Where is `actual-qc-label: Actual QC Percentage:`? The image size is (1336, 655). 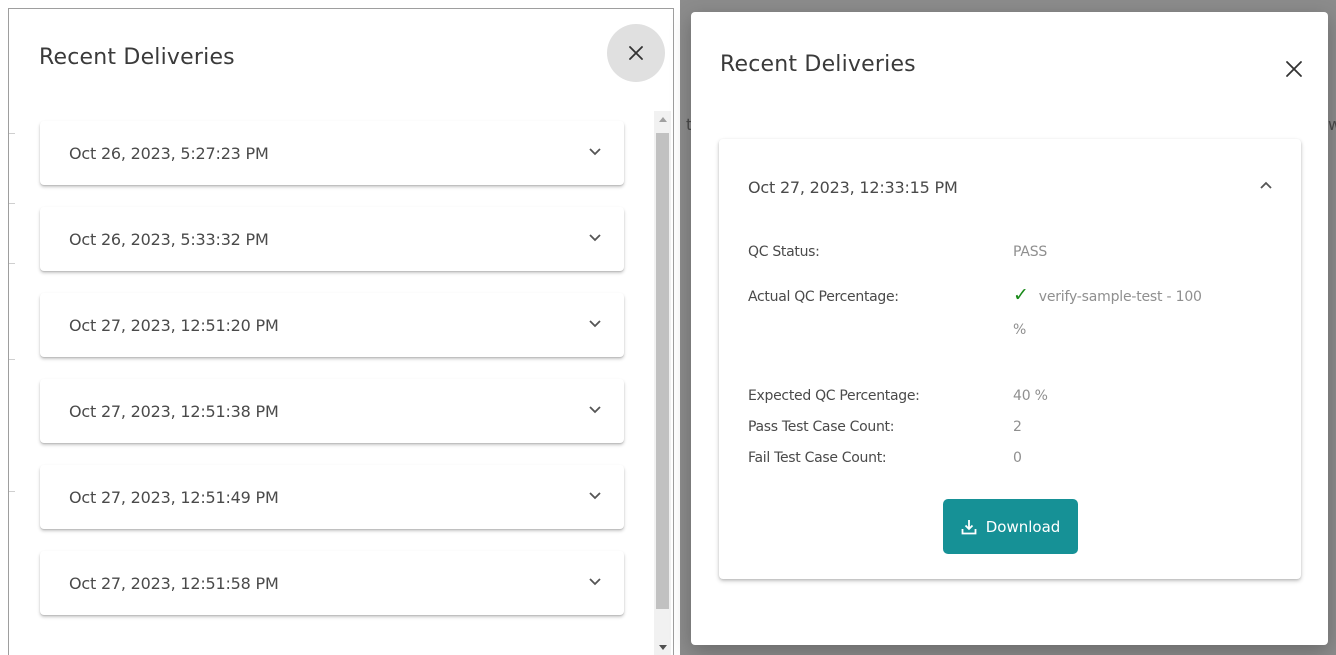
actual-qc-label: Actual QC Percentage: is located at coordinates (823, 297).